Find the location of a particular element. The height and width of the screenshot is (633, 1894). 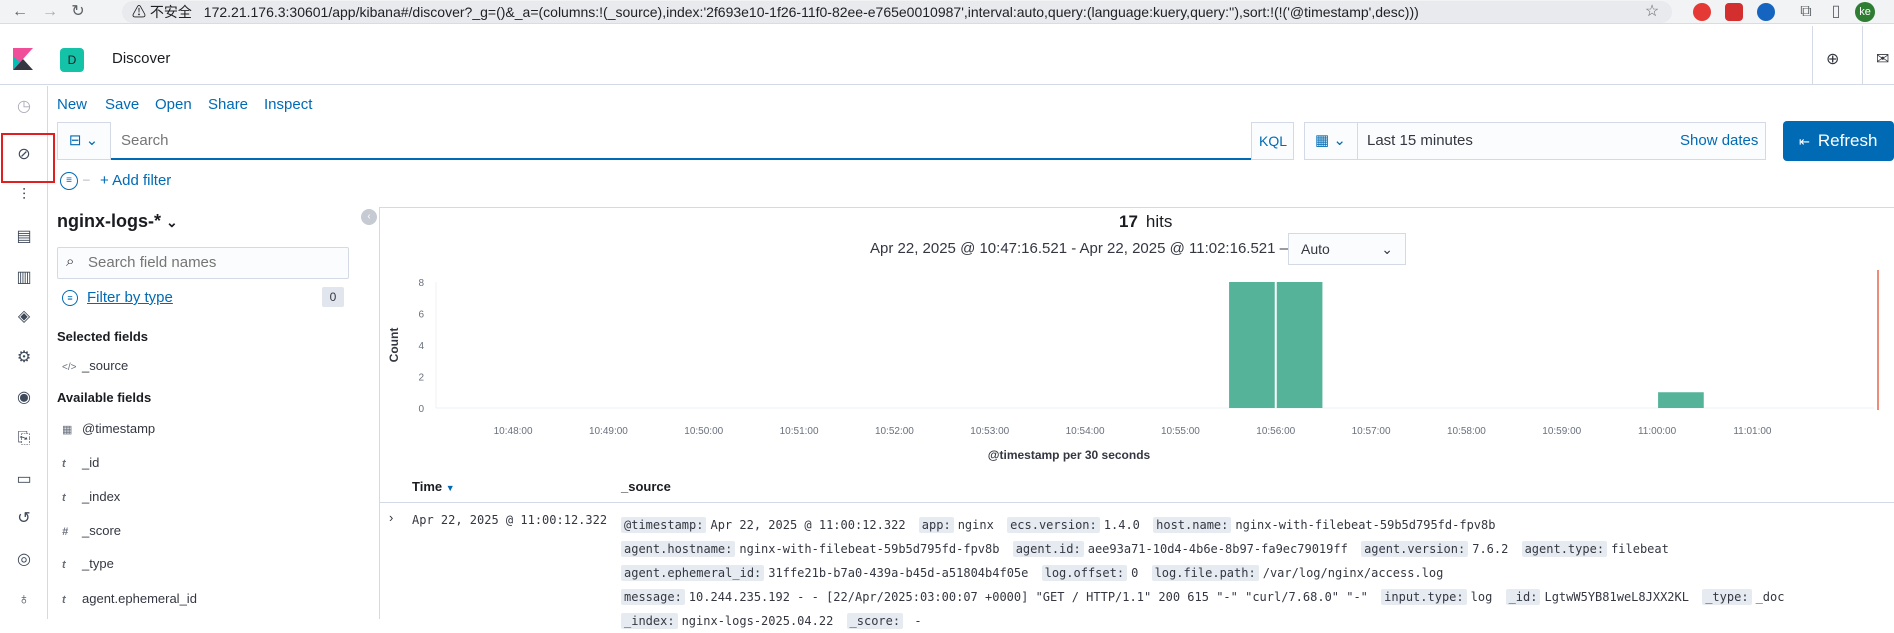

x-axis-label: @timestamp per 30 seconds is located at coordinates (1069, 455).